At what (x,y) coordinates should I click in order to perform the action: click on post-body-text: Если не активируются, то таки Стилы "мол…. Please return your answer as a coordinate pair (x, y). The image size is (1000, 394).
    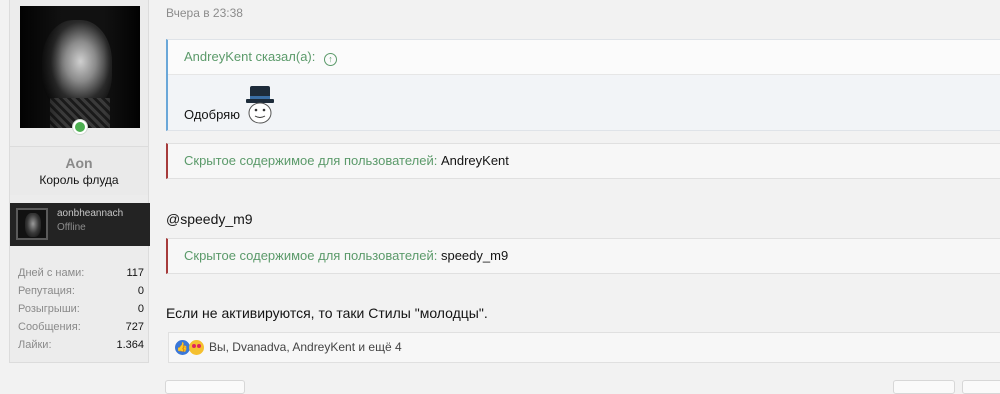
    Looking at the image, I should click on (327, 313).